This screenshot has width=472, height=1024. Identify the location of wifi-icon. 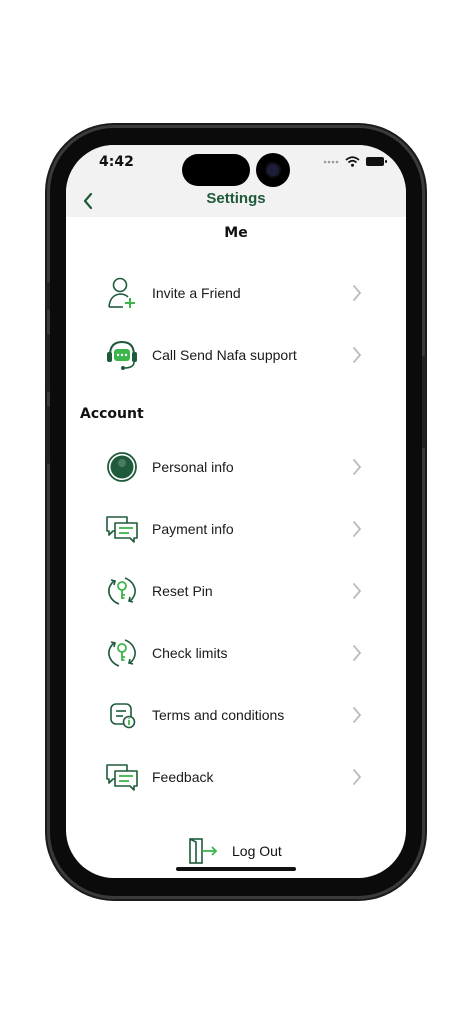
(352, 161).